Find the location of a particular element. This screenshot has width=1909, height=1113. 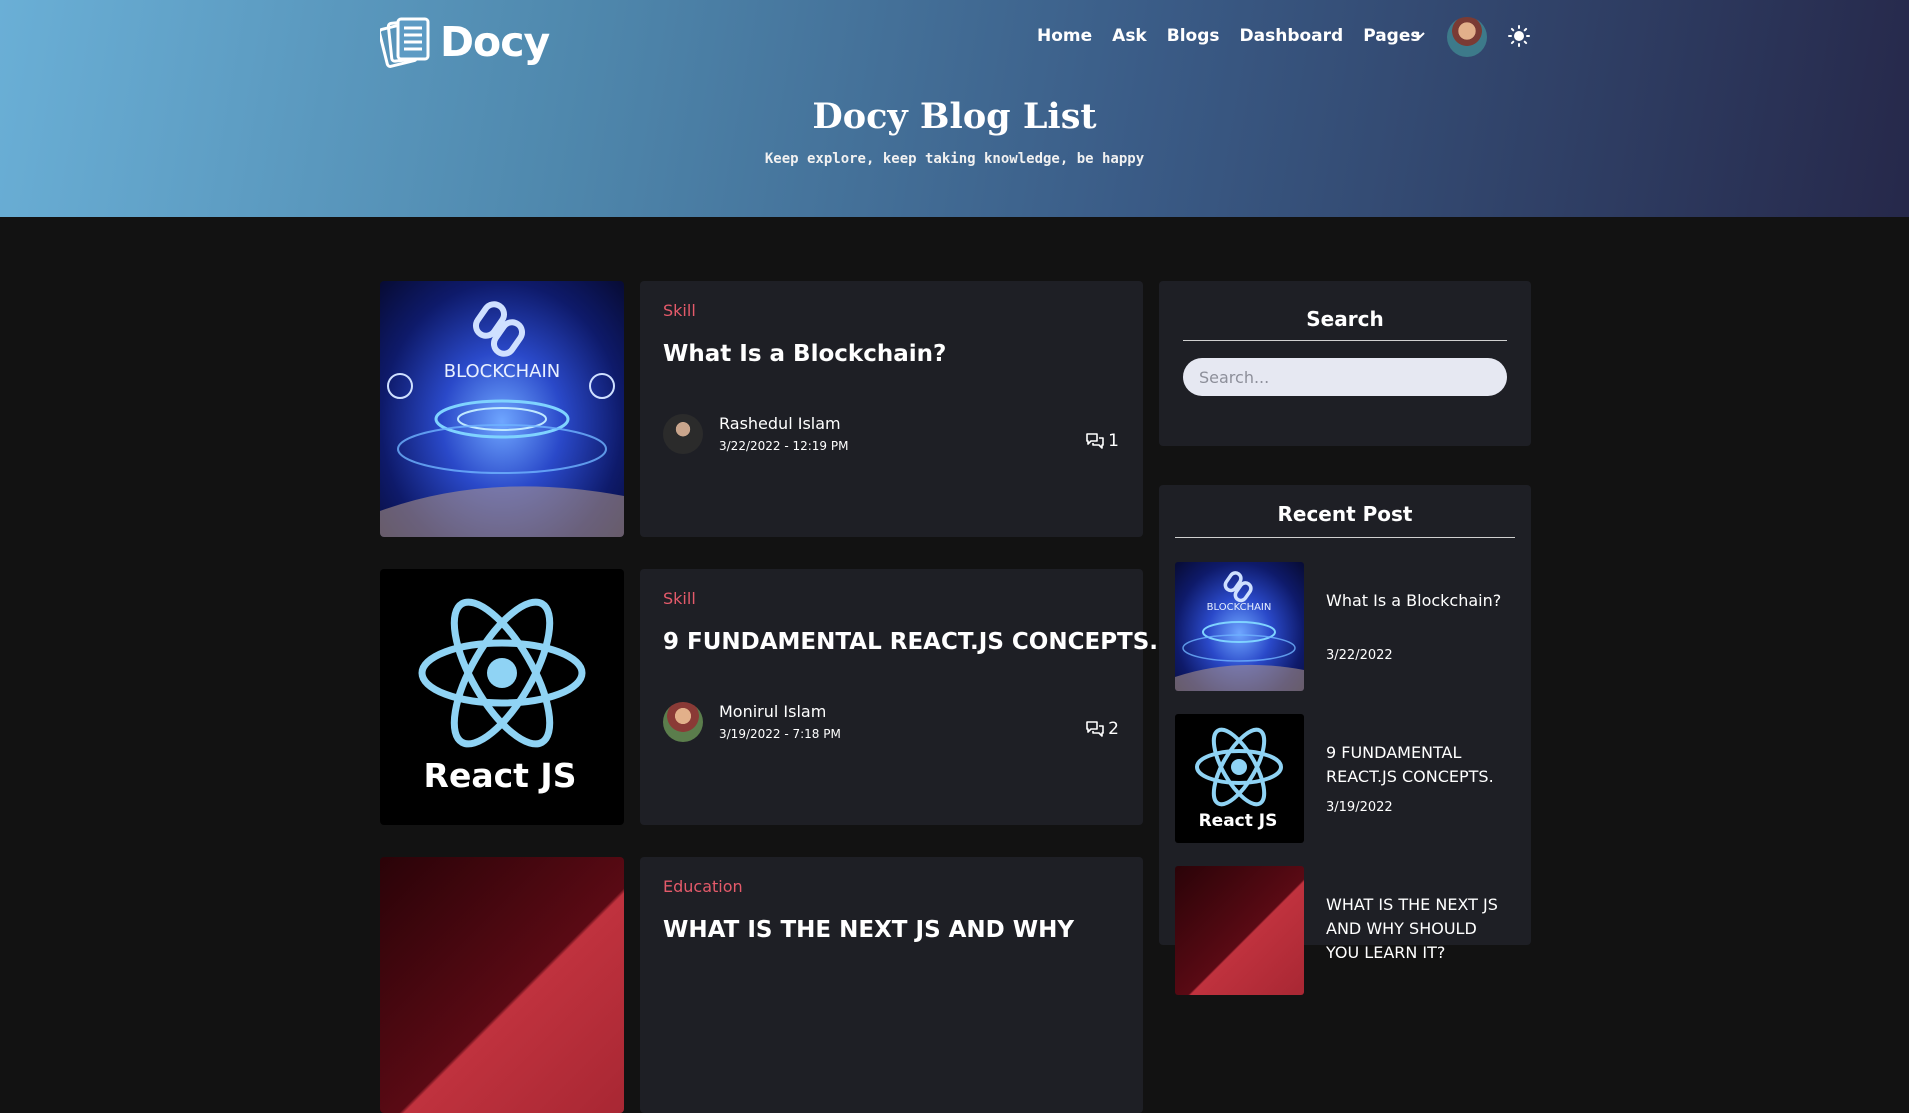

recent-post-thumbnail: BLOCKCHAIN is located at coordinates (1239, 626).